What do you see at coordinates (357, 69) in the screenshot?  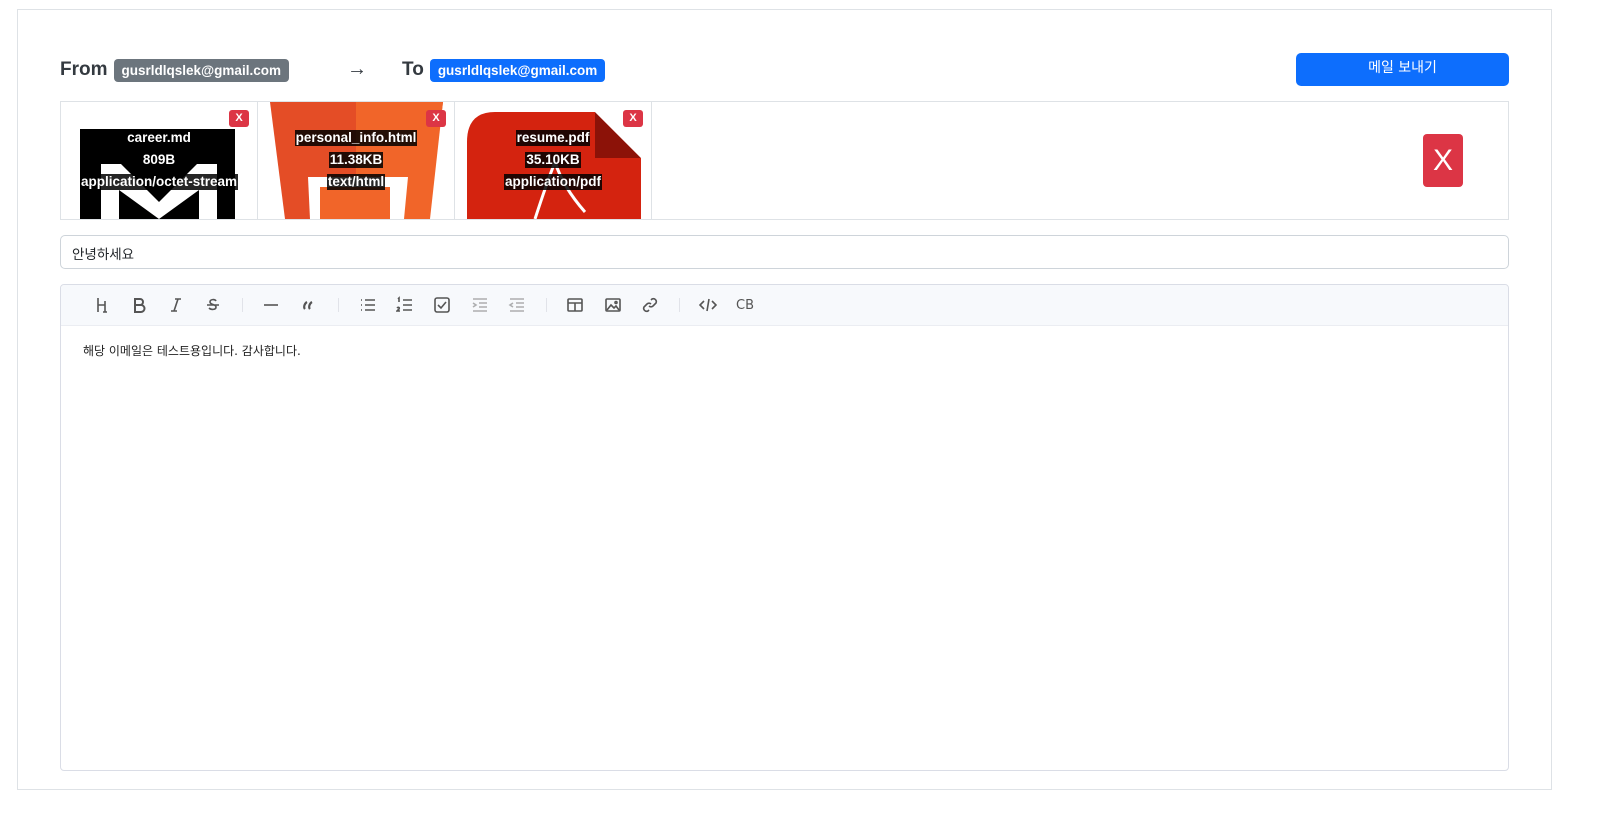 I see `arrow-icon: →` at bounding box center [357, 69].